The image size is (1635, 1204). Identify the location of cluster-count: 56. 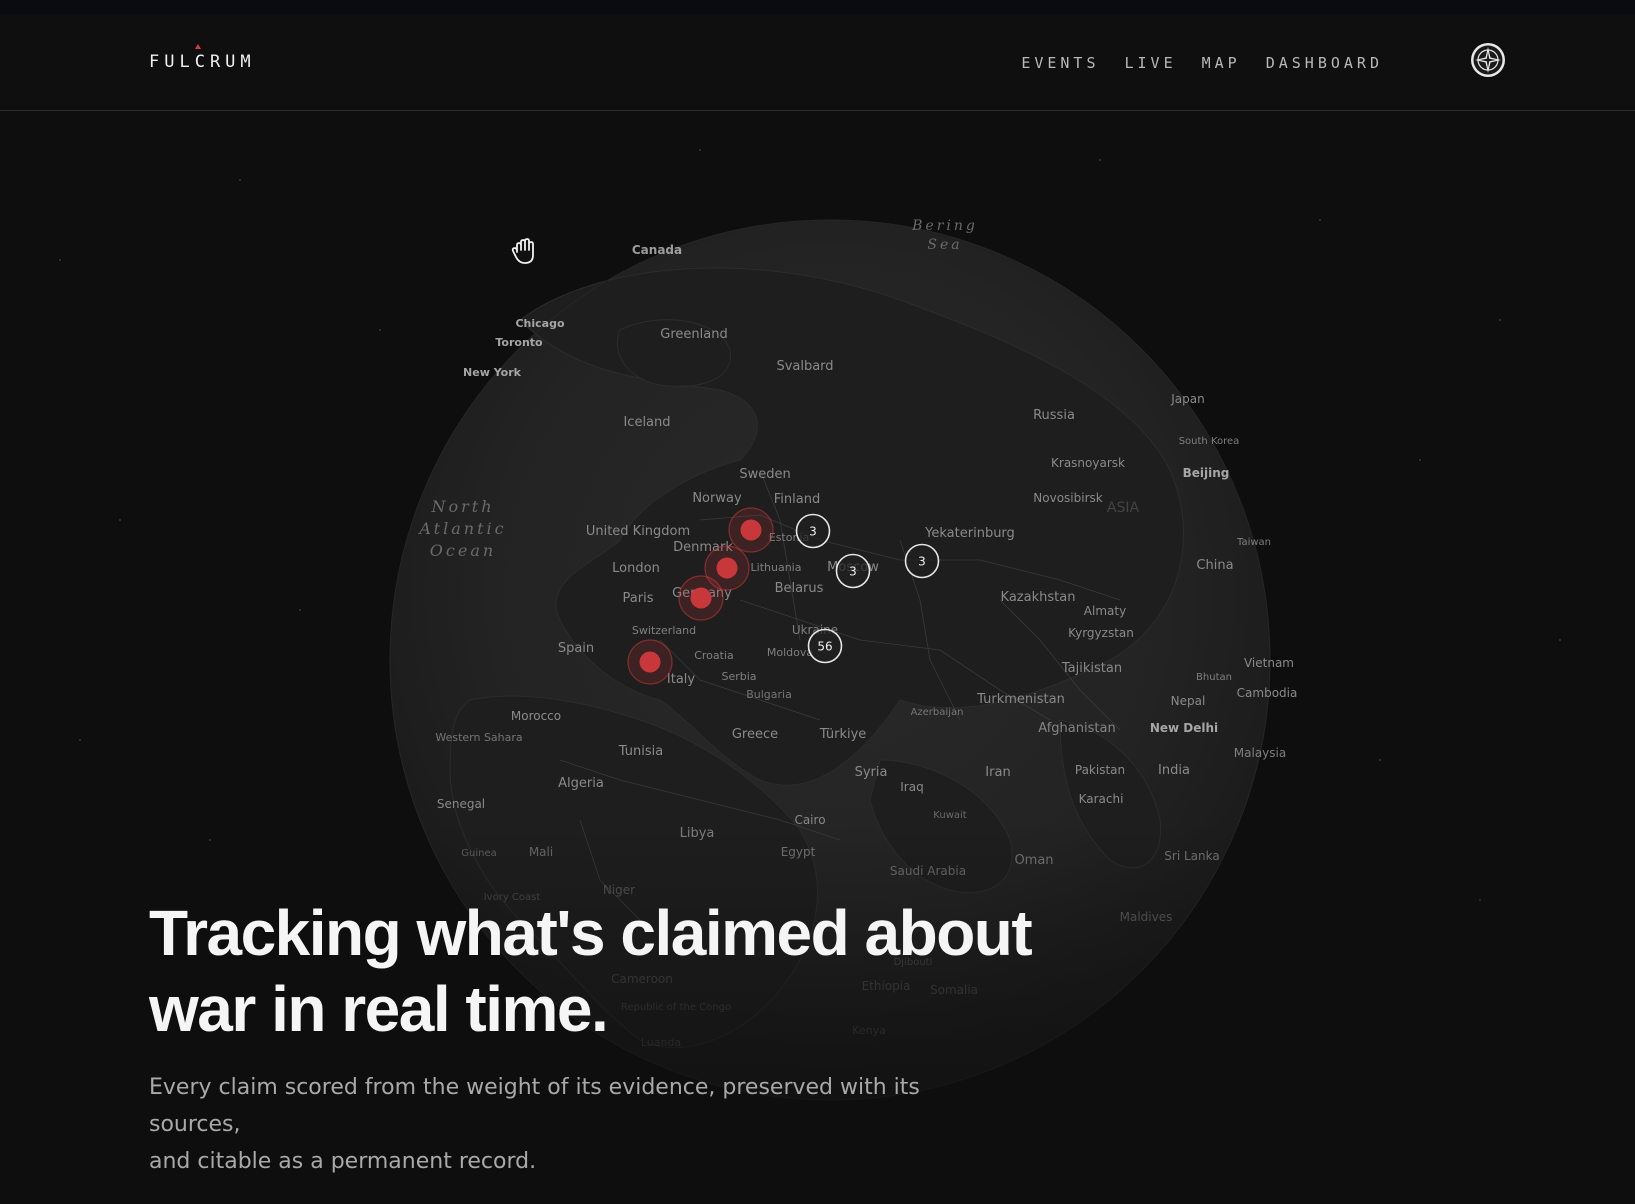
(824, 647).